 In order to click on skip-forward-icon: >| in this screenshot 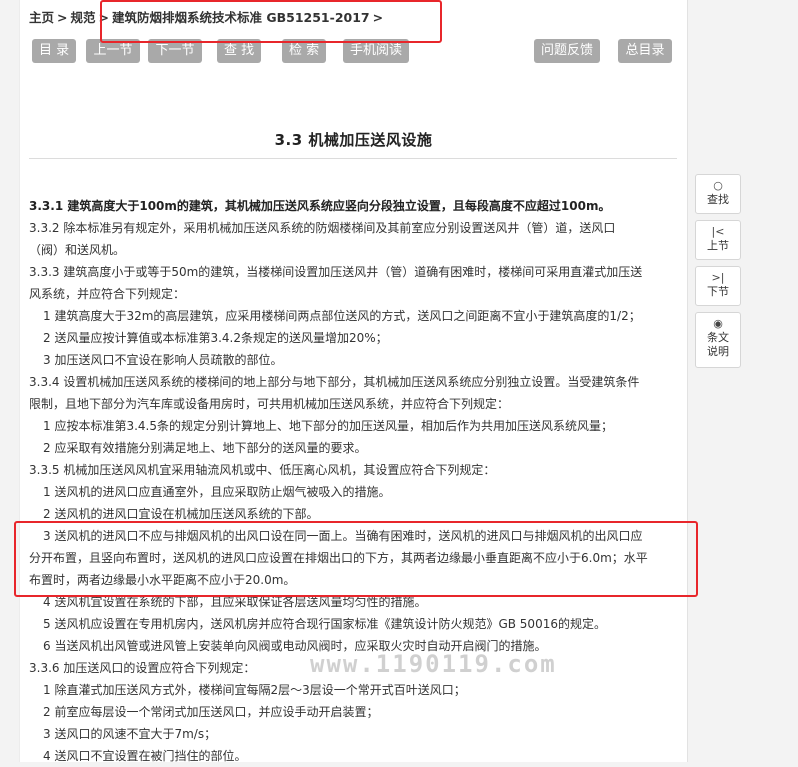, I will do `click(718, 277)`.